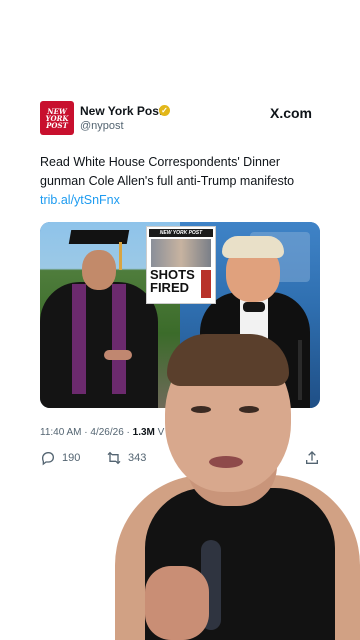 The height and width of the screenshot is (640, 360). What do you see at coordinates (181, 233) in the screenshot?
I see `newspaper-masthead: NEW YORK POST` at bounding box center [181, 233].